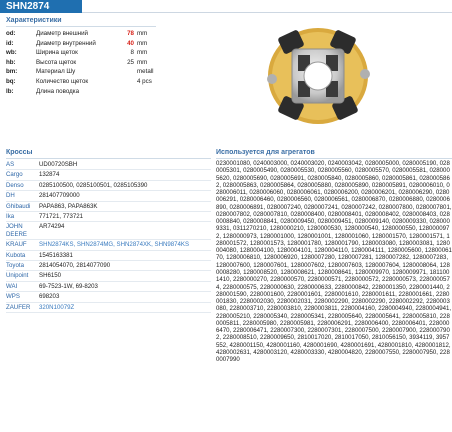 The height and width of the screenshot is (432, 452). What do you see at coordinates (58, 91) in the screenshot?
I see `char-label: Длина поводка` at bounding box center [58, 91].